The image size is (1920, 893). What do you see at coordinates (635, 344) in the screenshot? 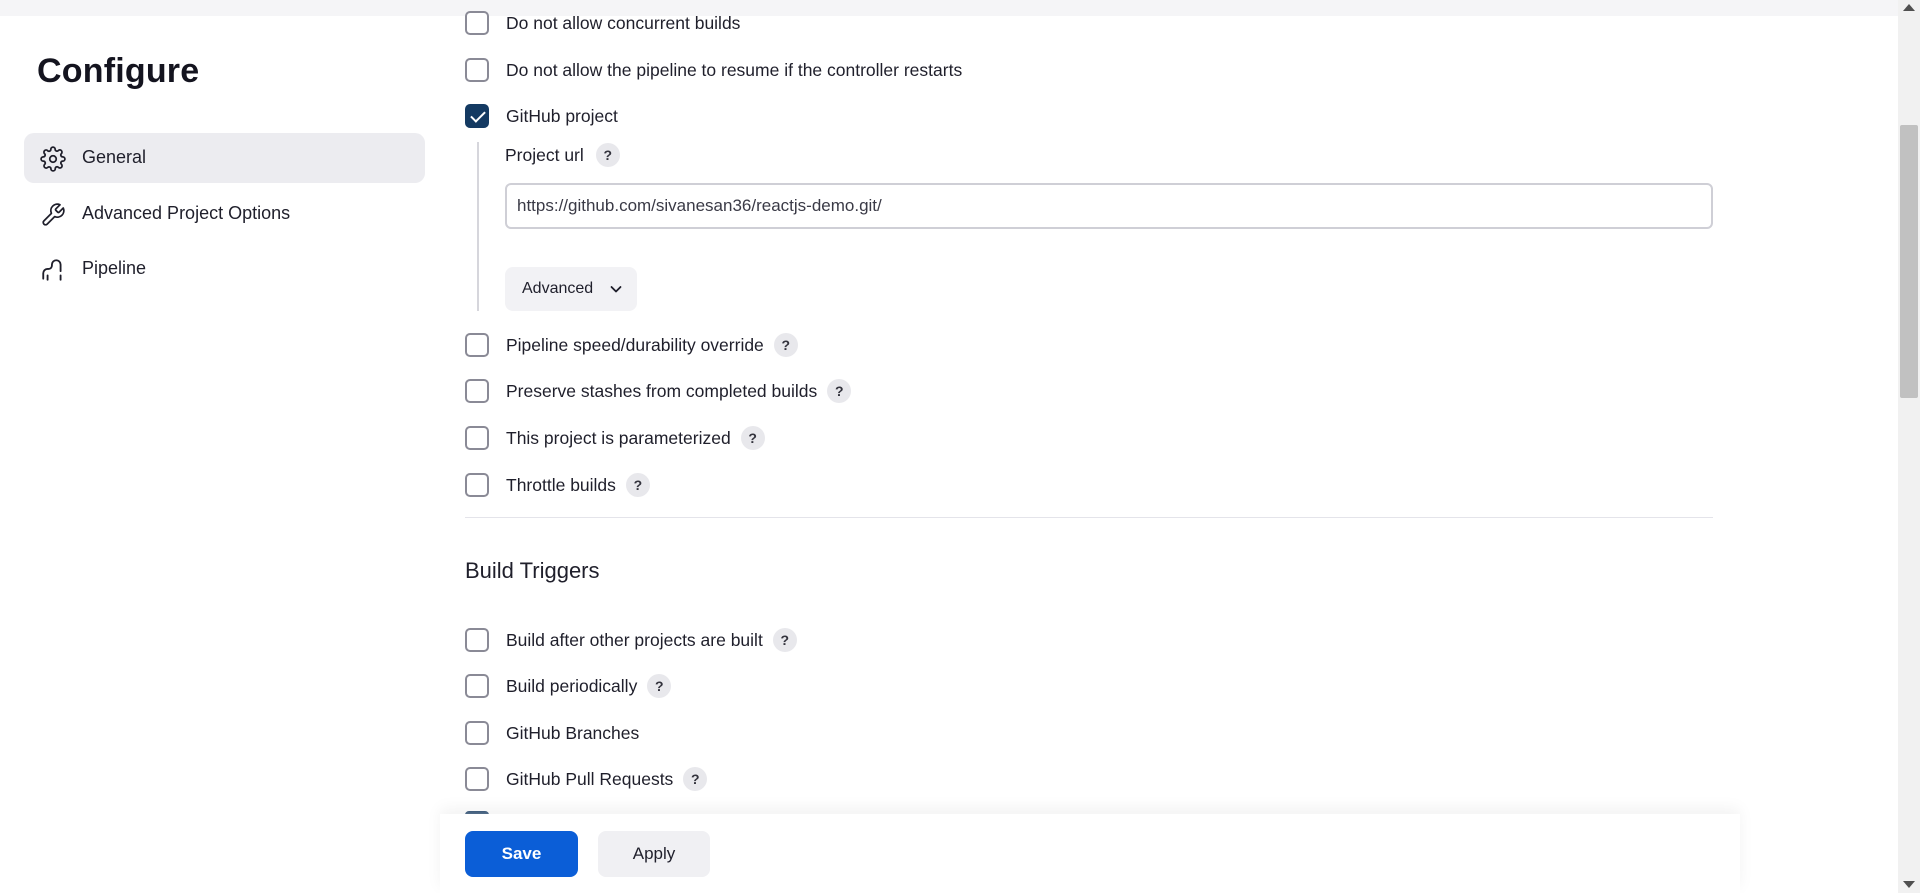
I see `option-label: Pipeline speed/durability override` at bounding box center [635, 344].